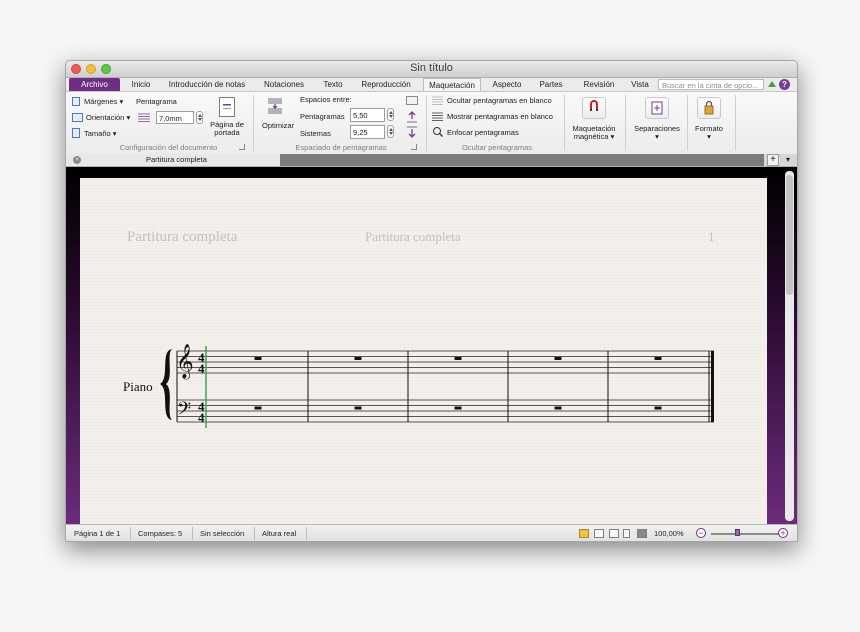  What do you see at coordinates (227, 132) in the screenshot?
I see `pagina-portada-label-2: portada` at bounding box center [227, 132].